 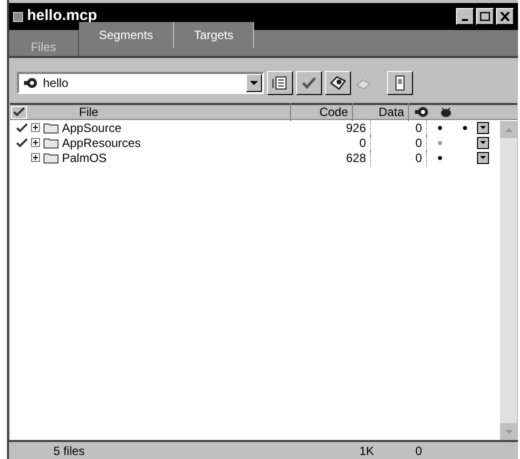 I want to click on code-size: 628, so click(x=340, y=157).